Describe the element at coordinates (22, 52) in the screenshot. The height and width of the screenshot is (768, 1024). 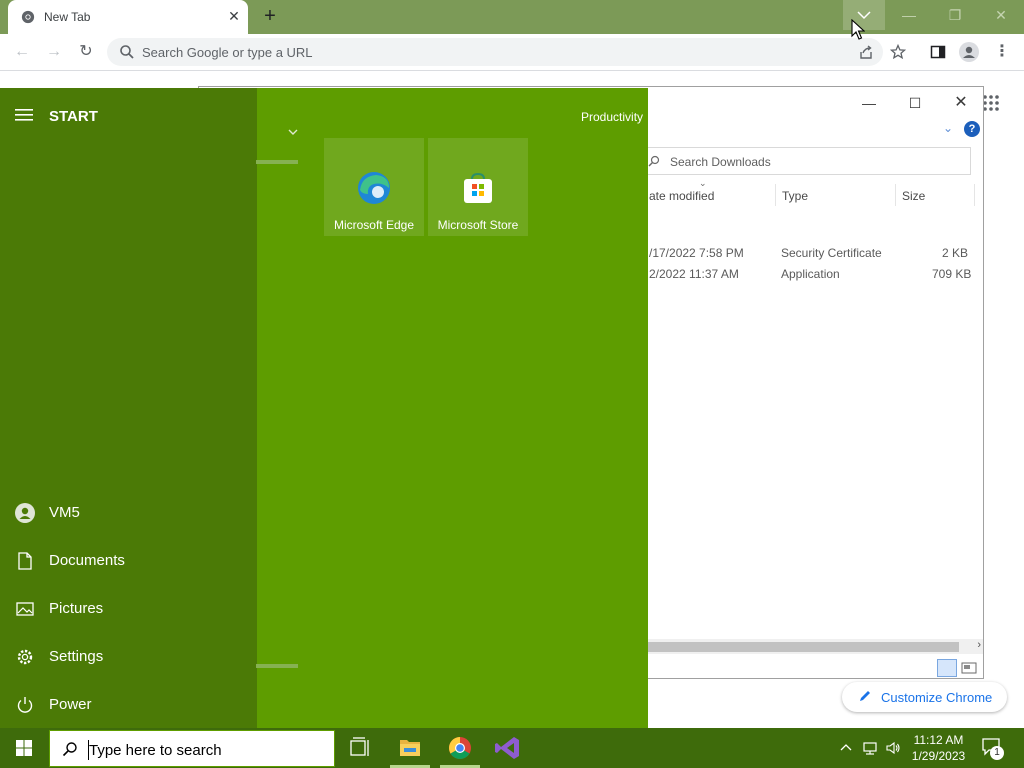
I see `back-arrow-icon: ←` at that location.